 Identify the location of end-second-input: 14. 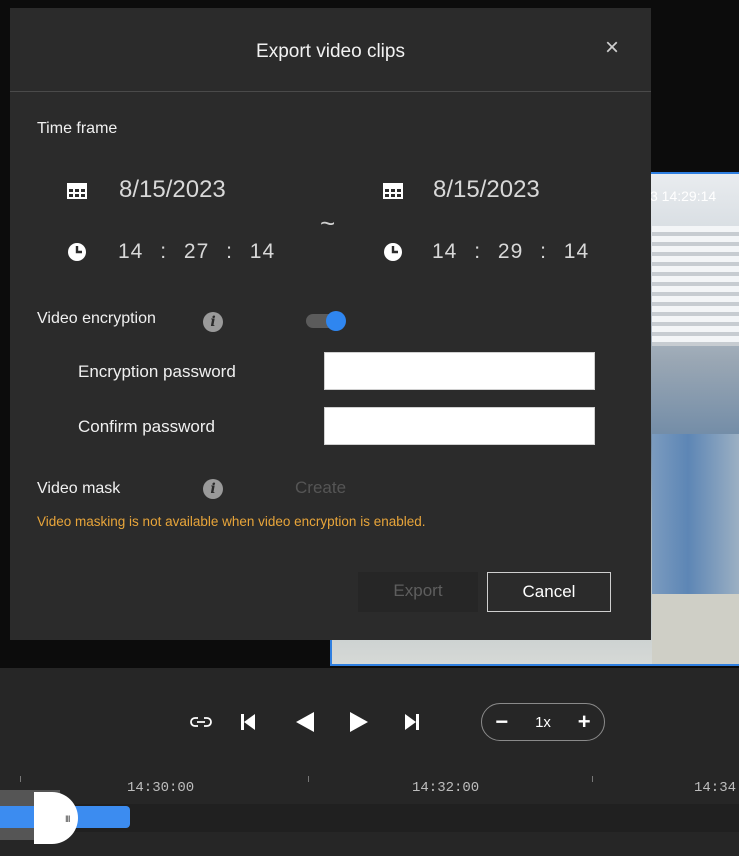
(576, 251).